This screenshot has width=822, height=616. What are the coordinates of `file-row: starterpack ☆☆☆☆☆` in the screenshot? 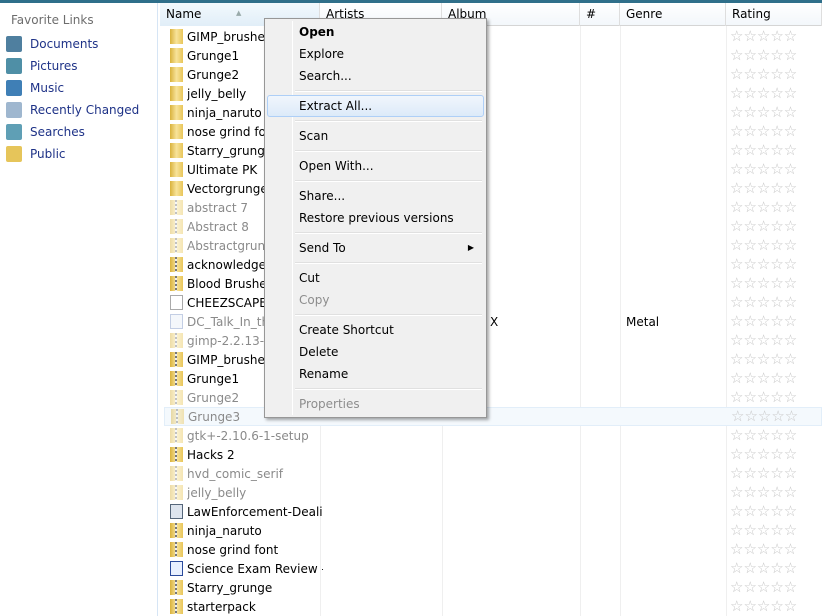 It's located at (493, 606).